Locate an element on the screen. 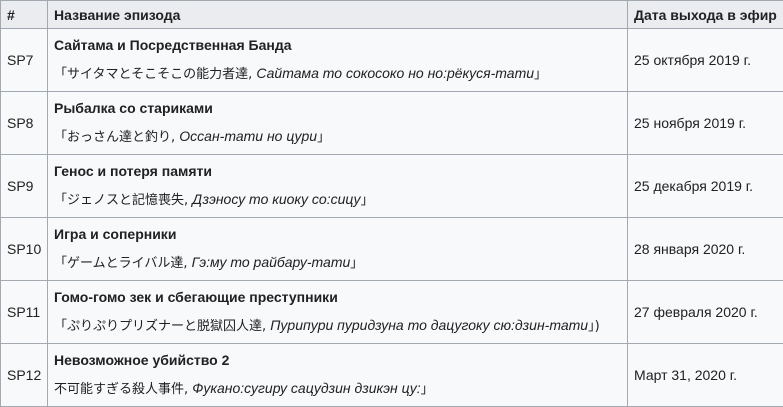 The image size is (783, 407). episode-title: Игра и соперники is located at coordinates (337, 234).